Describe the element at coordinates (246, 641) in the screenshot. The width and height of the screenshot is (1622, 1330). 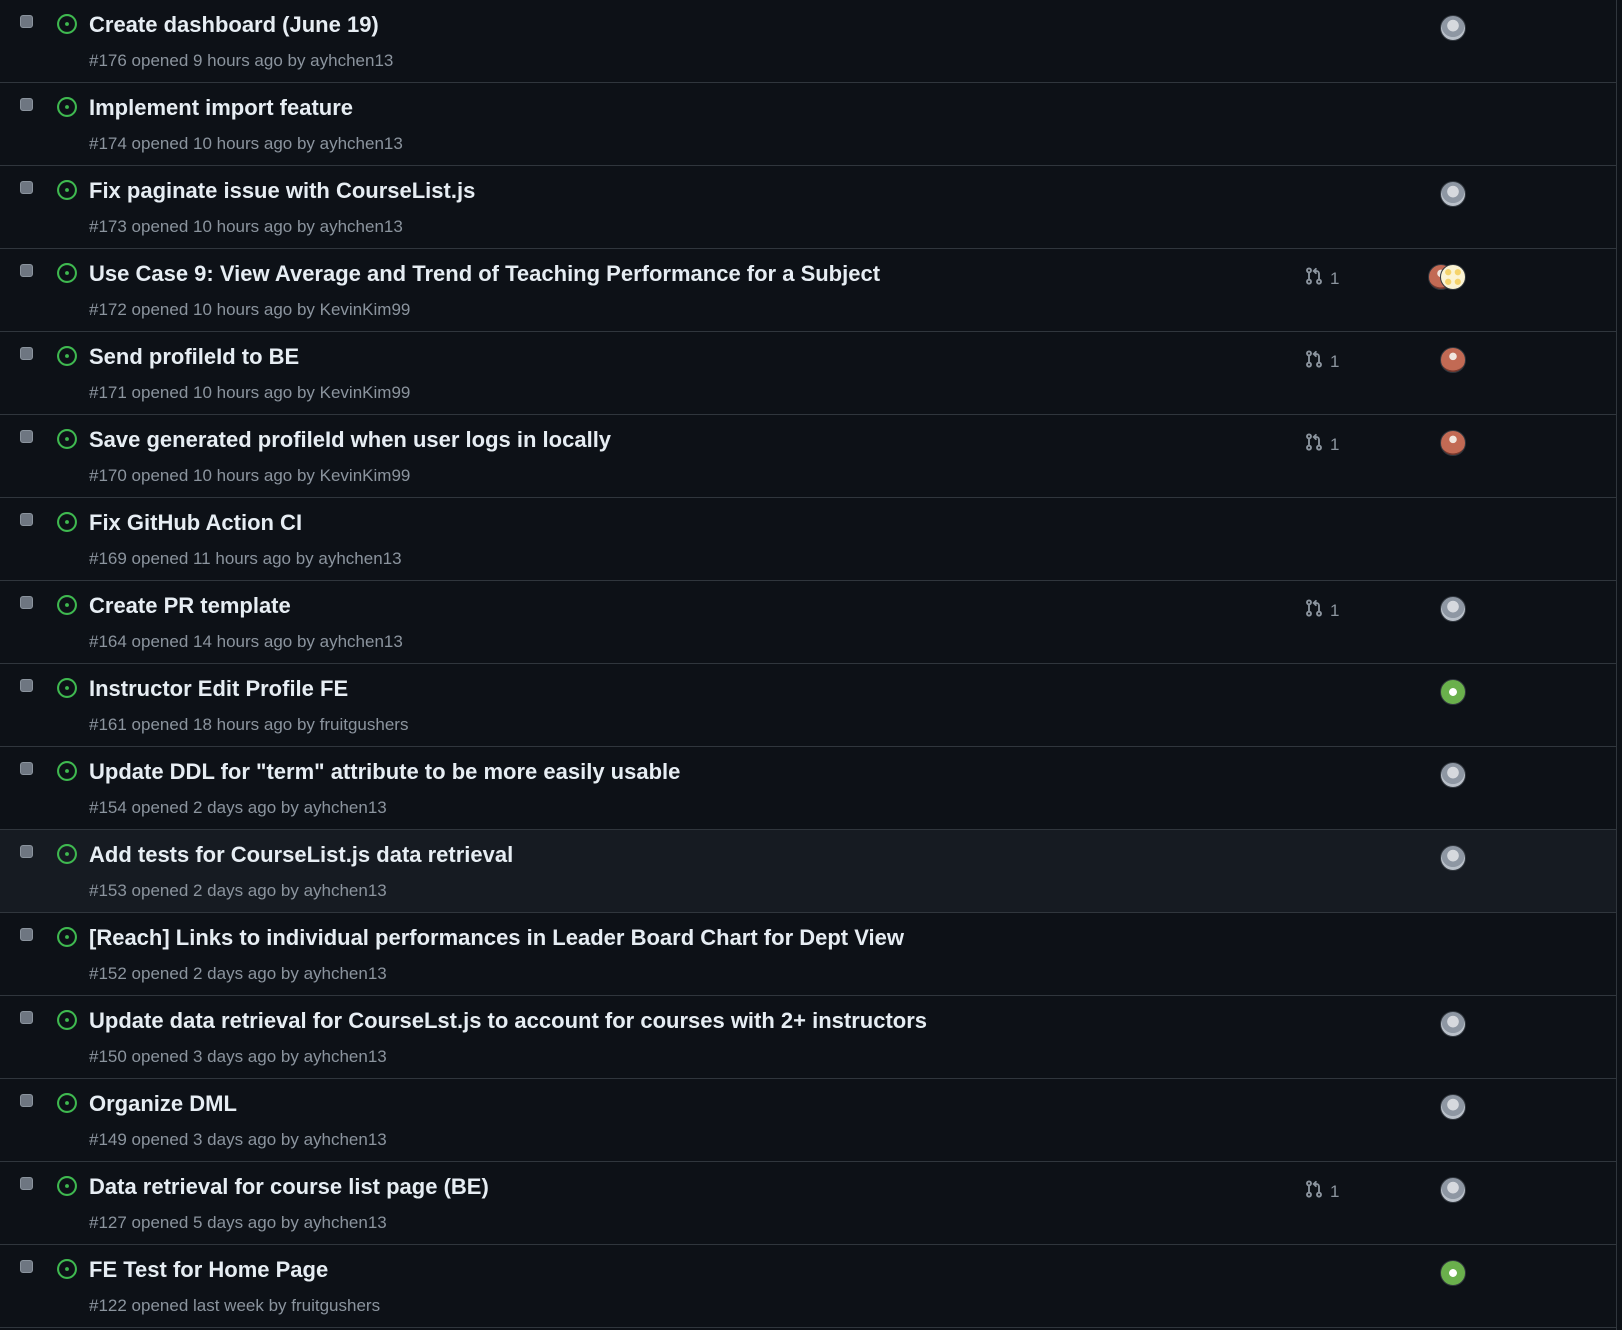
I see `issue-meta: #164 opened 14 hours ago by ayhchen13` at that location.